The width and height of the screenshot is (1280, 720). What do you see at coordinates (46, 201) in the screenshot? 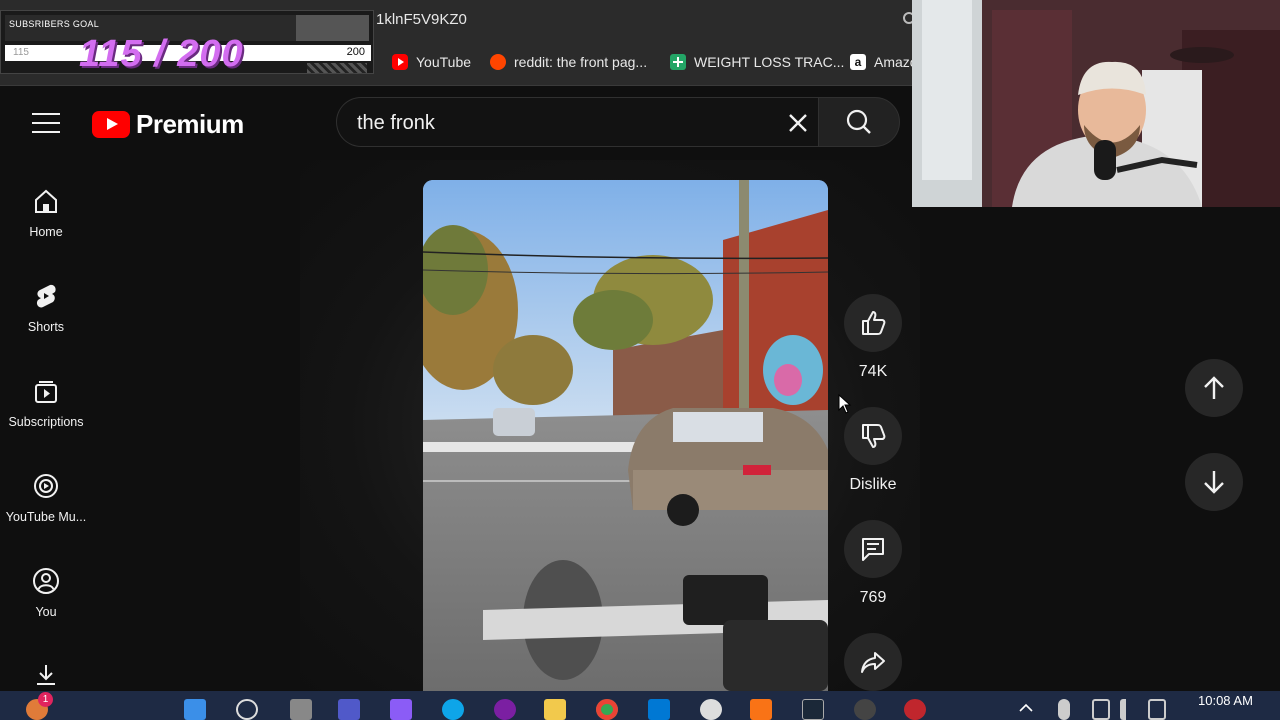
I see `home-icon` at bounding box center [46, 201].